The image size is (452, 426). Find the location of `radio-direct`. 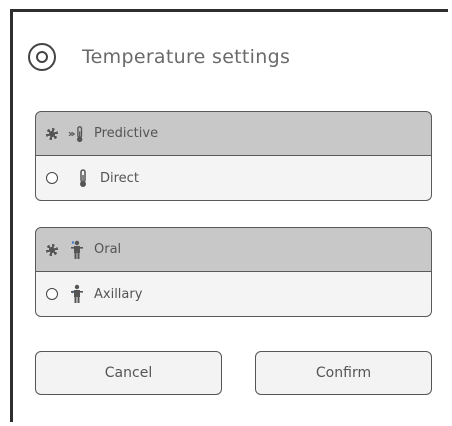

radio-direct is located at coordinates (52, 178).